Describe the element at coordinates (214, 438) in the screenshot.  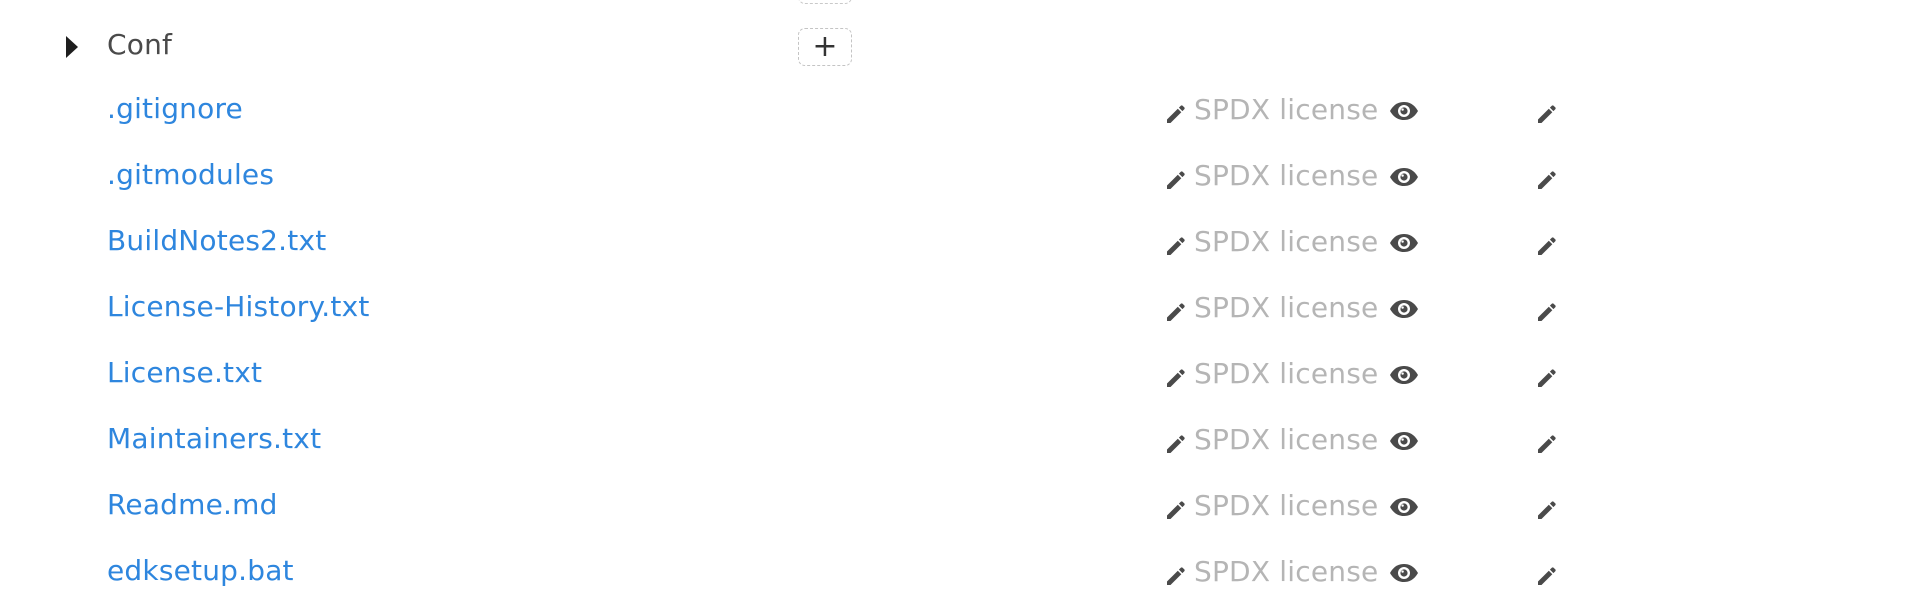
I see `file-link: Maintainers.txt` at that location.